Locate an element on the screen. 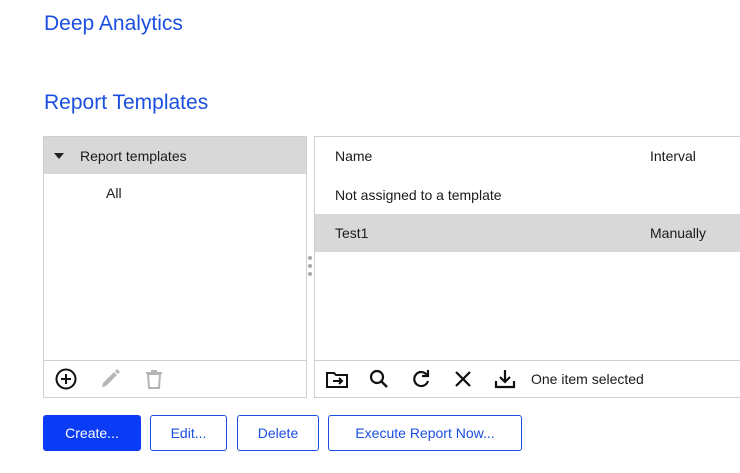 This screenshot has height=473, width=740. column-header-interval: Interval is located at coordinates (673, 156).